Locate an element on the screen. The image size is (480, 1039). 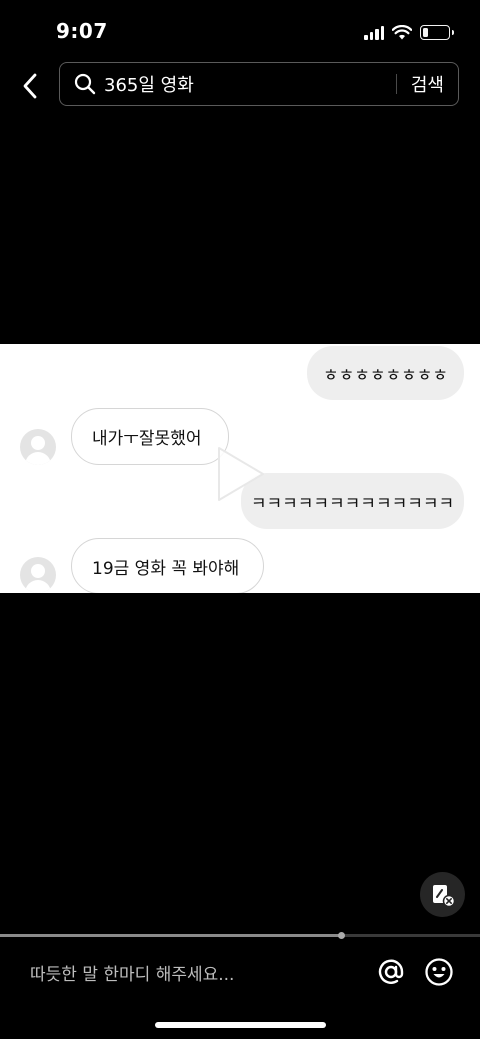
search-divider is located at coordinates (396, 84).